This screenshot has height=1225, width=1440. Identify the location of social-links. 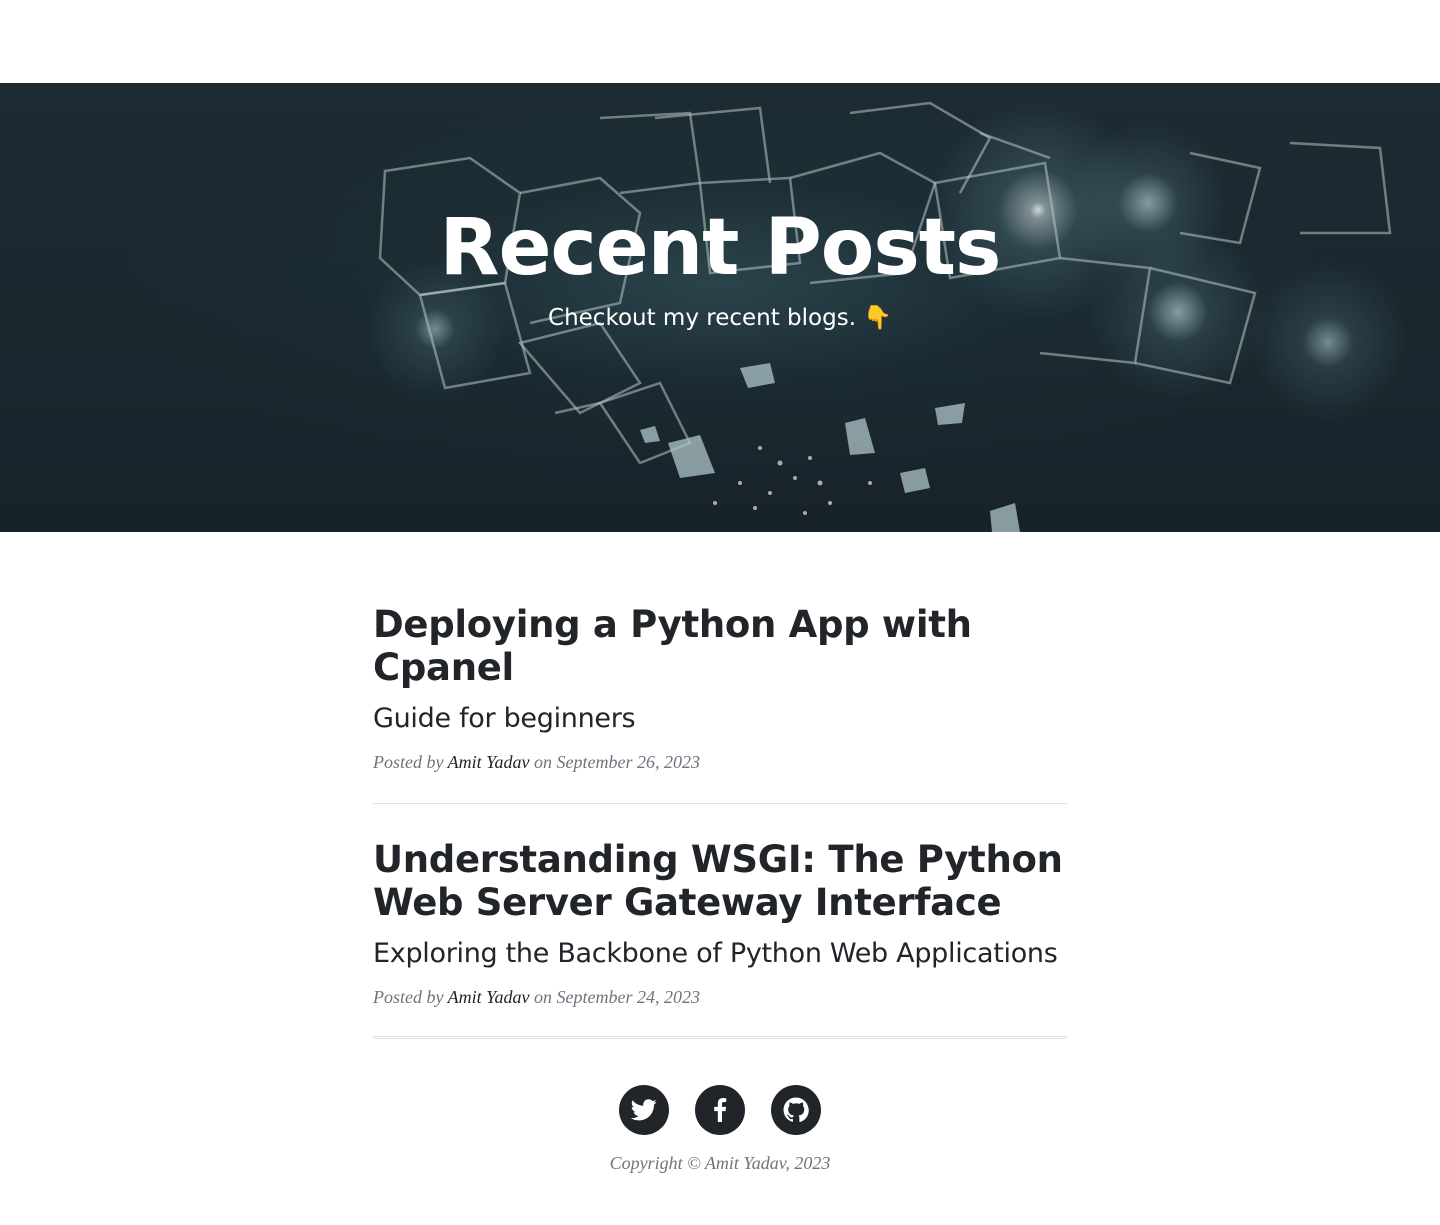
(720, 1110).